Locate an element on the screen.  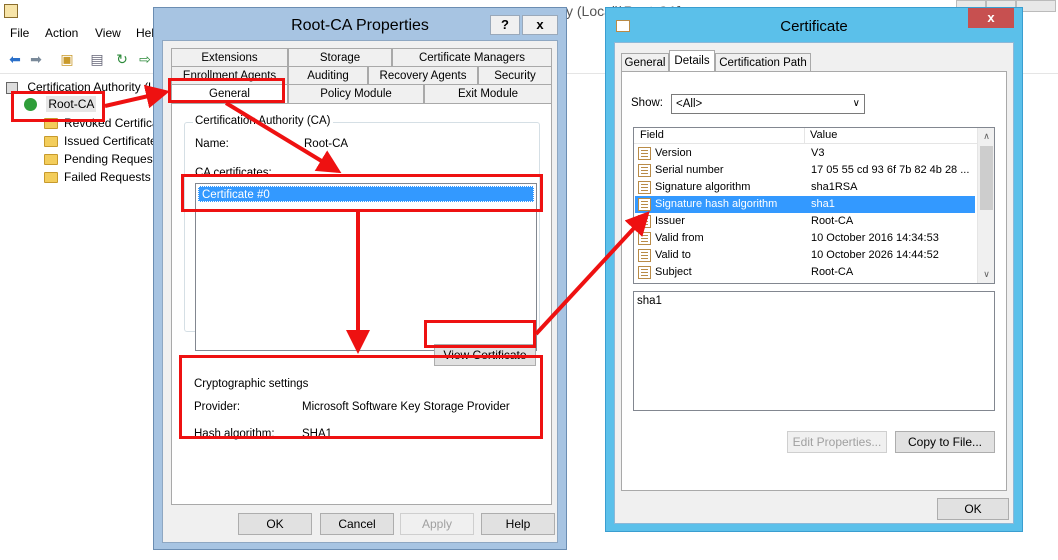
arrow-general-to-certificate is located at coordinates (283, 137).